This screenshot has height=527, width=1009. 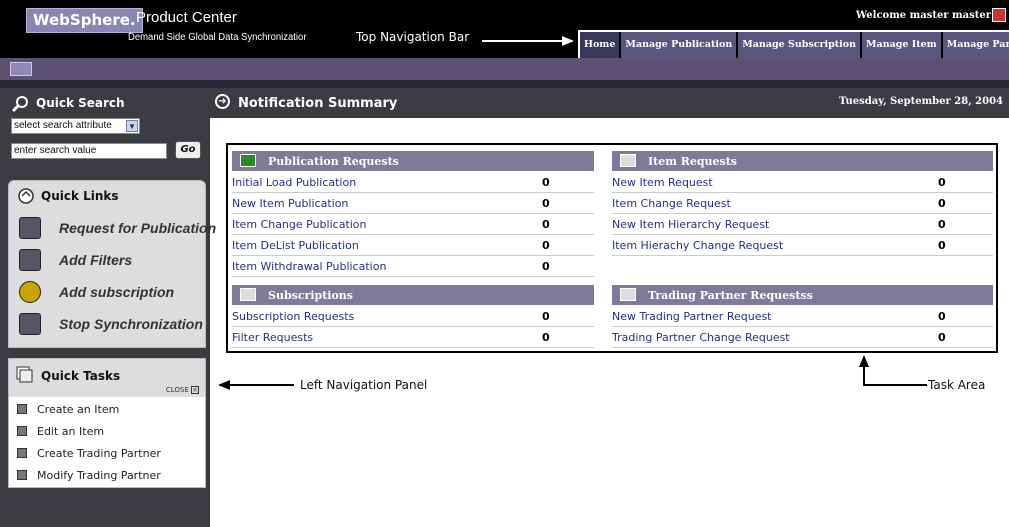 I want to click on close-icon: ×, so click(x=195, y=390).